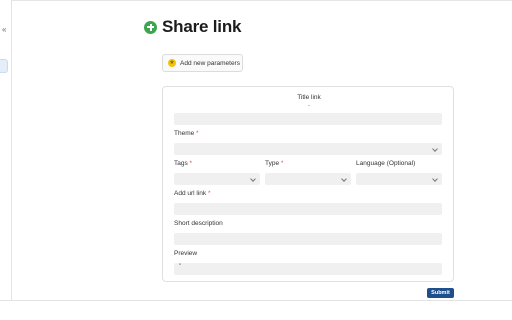 This screenshot has height=320, width=512. What do you see at coordinates (308, 119) in the screenshot?
I see `title-link-input` at bounding box center [308, 119].